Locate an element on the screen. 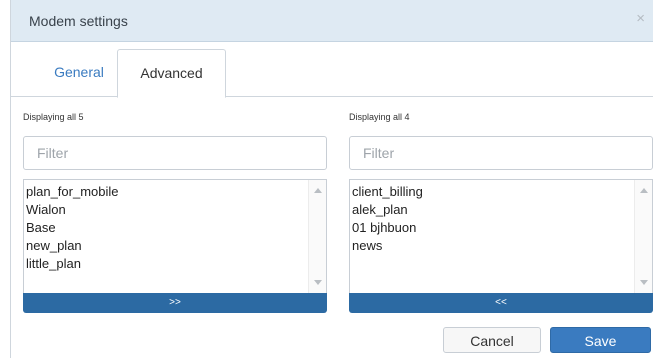 This screenshot has height=358, width=653. move-left-button: << is located at coordinates (501, 303).